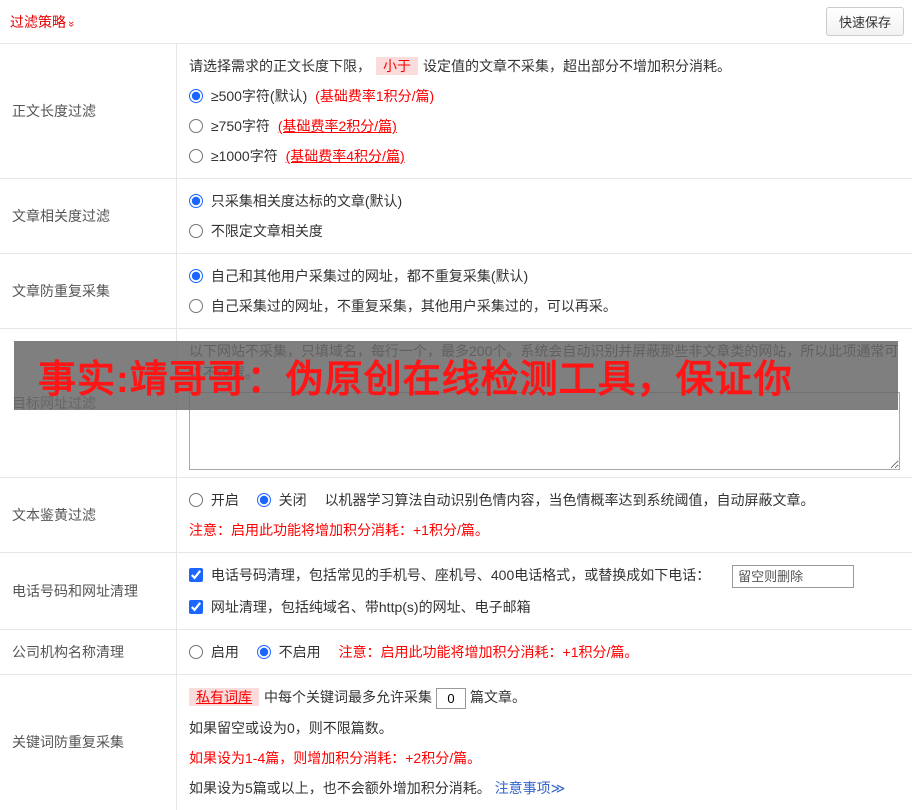 This screenshot has height=810, width=912. I want to click on radio-dedupe-global-label: 自己和其他用户采集过的网址，都不重复采集(默认), so click(369, 276).